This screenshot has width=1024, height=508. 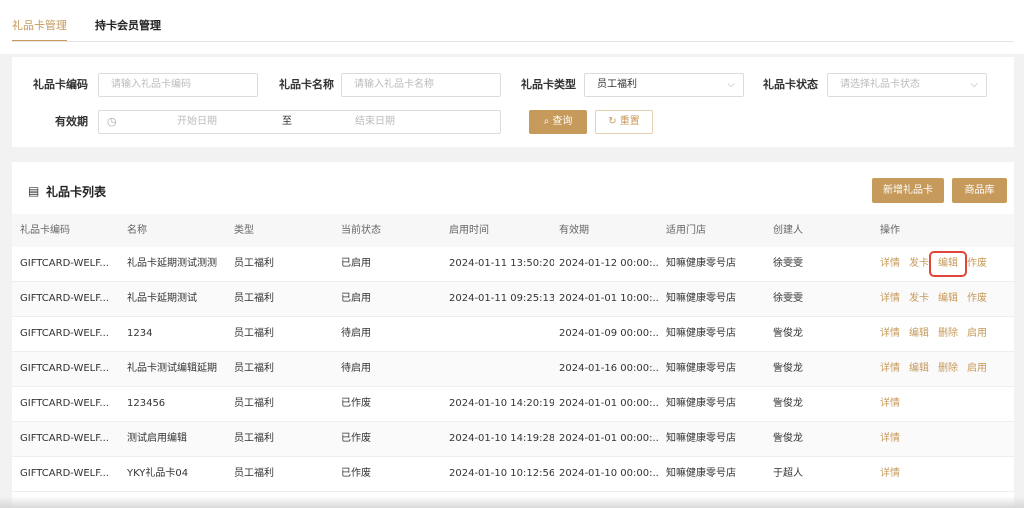 I want to click on cell-name: 礼品卡延期测试, so click(x=162, y=298).